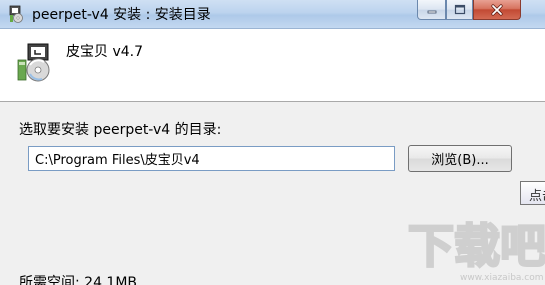 This screenshot has width=545, height=285. Describe the element at coordinates (211, 158) in the screenshot. I see `install-path-input` at that location.